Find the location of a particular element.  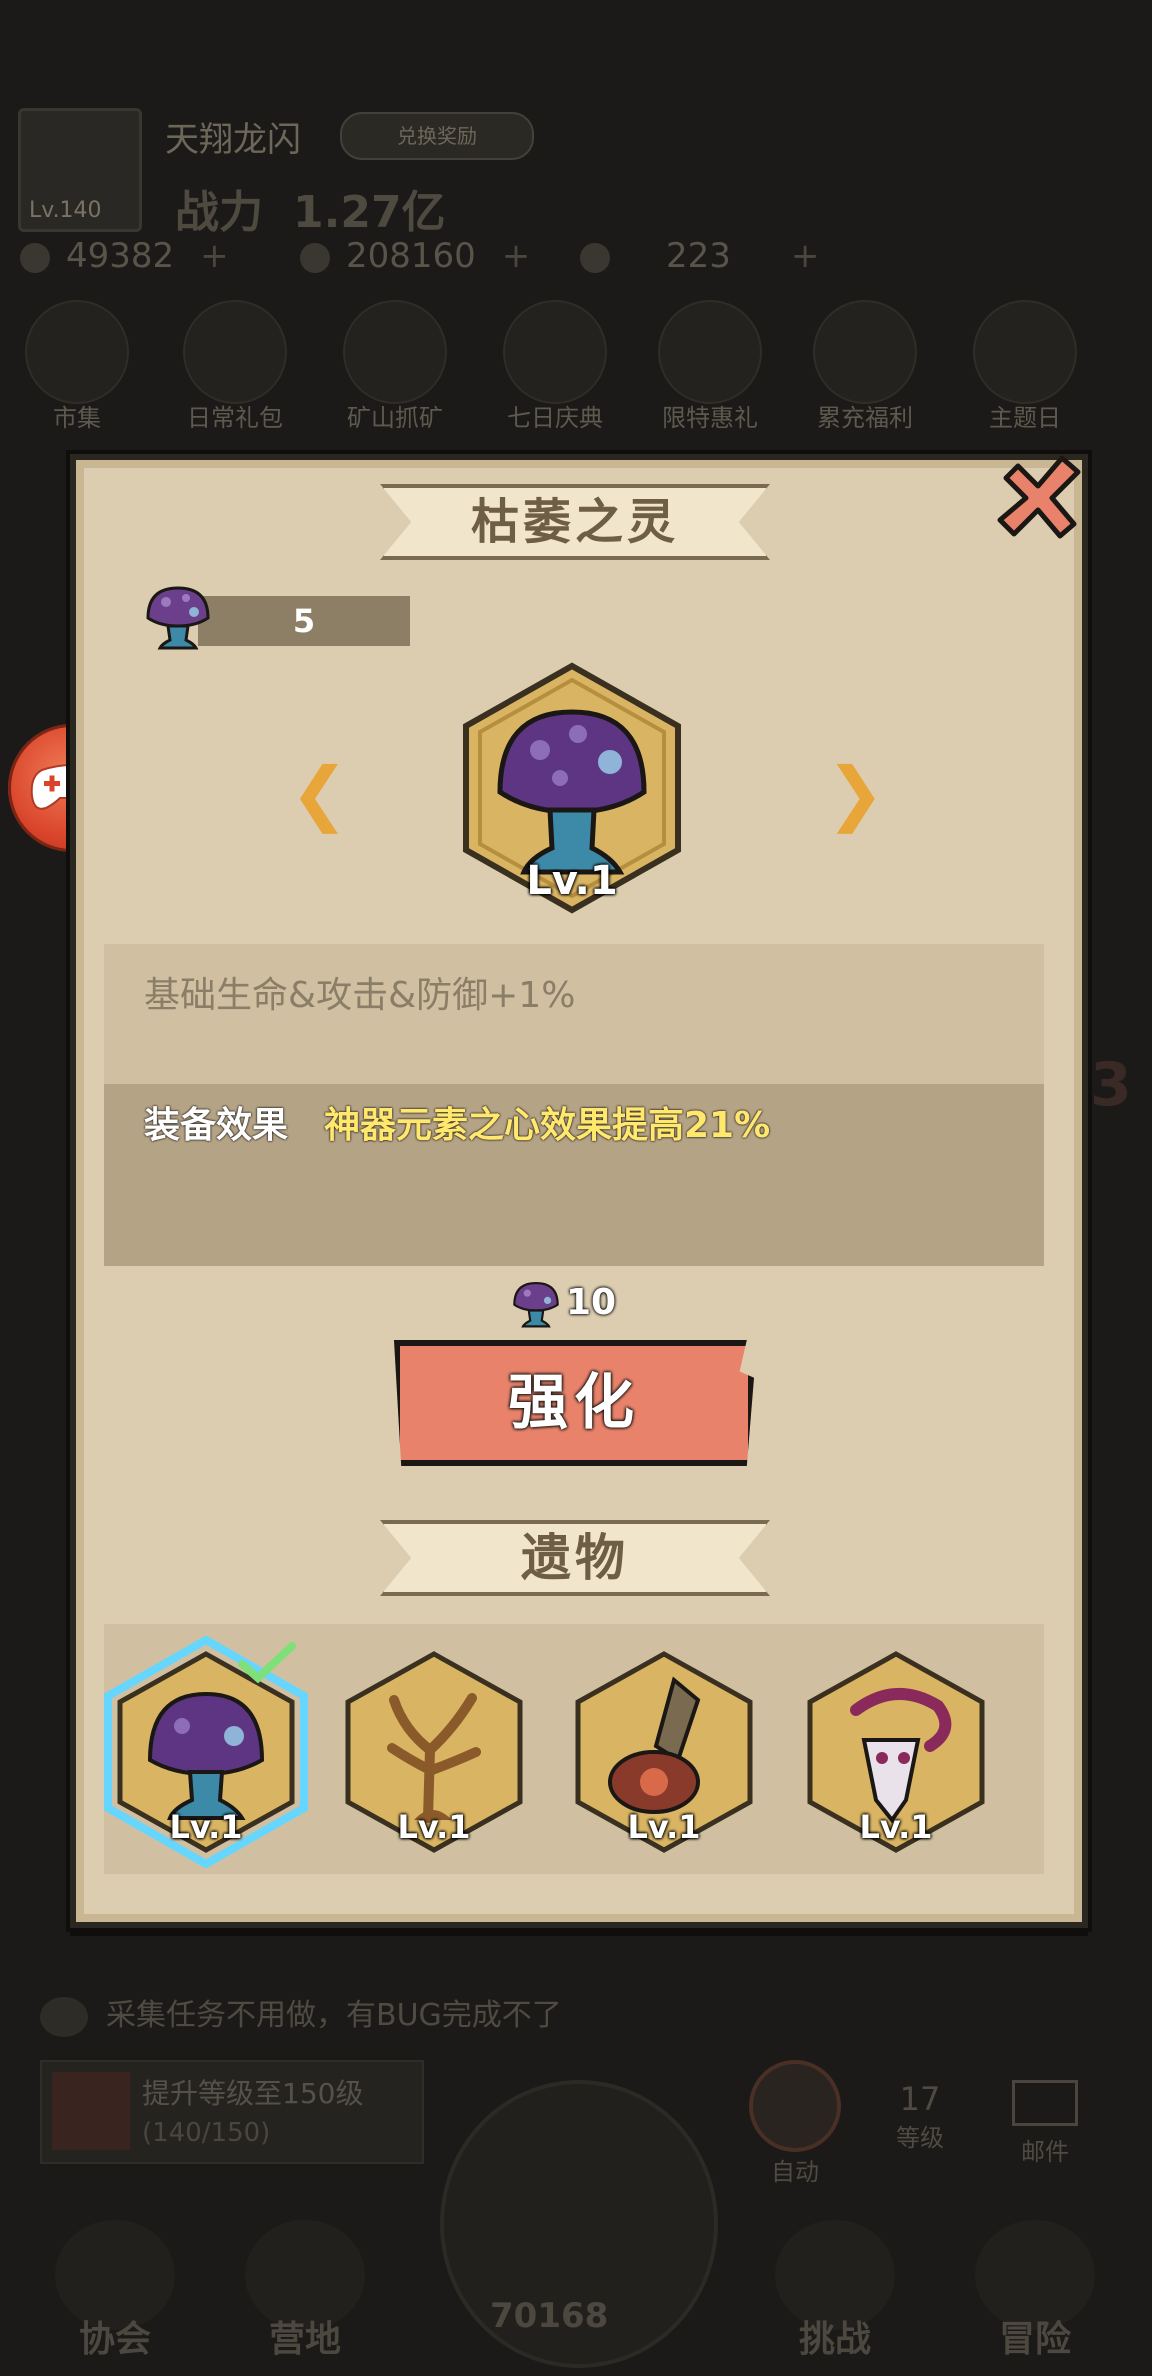

relics-section-banner: 遗物 is located at coordinates (575, 1558).